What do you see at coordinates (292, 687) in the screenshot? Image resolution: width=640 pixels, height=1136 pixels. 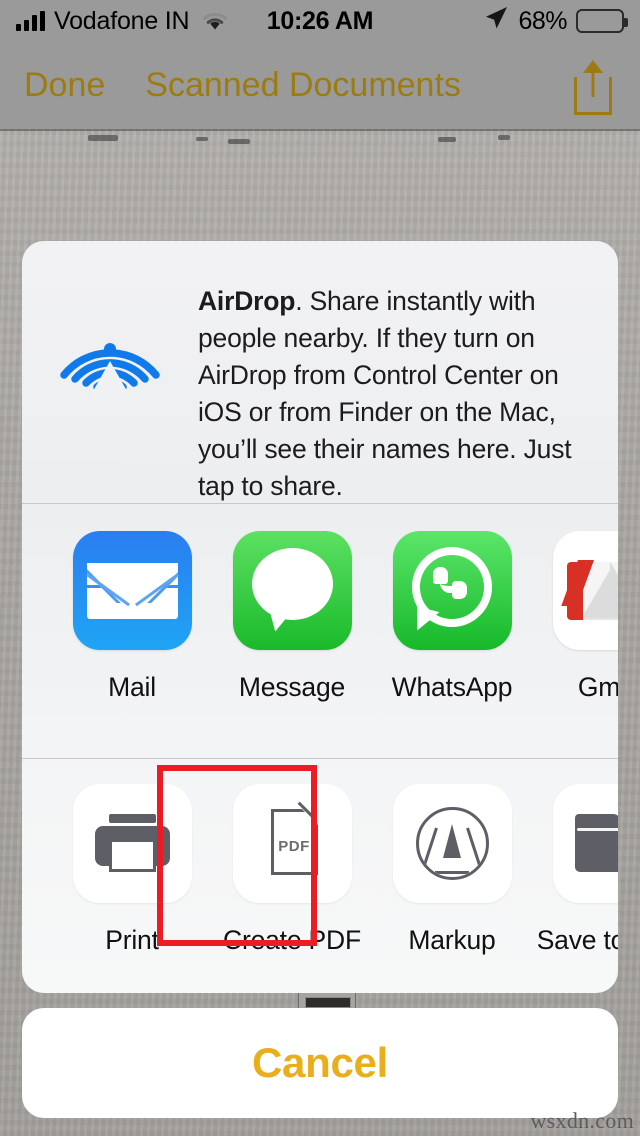 I see `share-target-label: Message` at bounding box center [292, 687].